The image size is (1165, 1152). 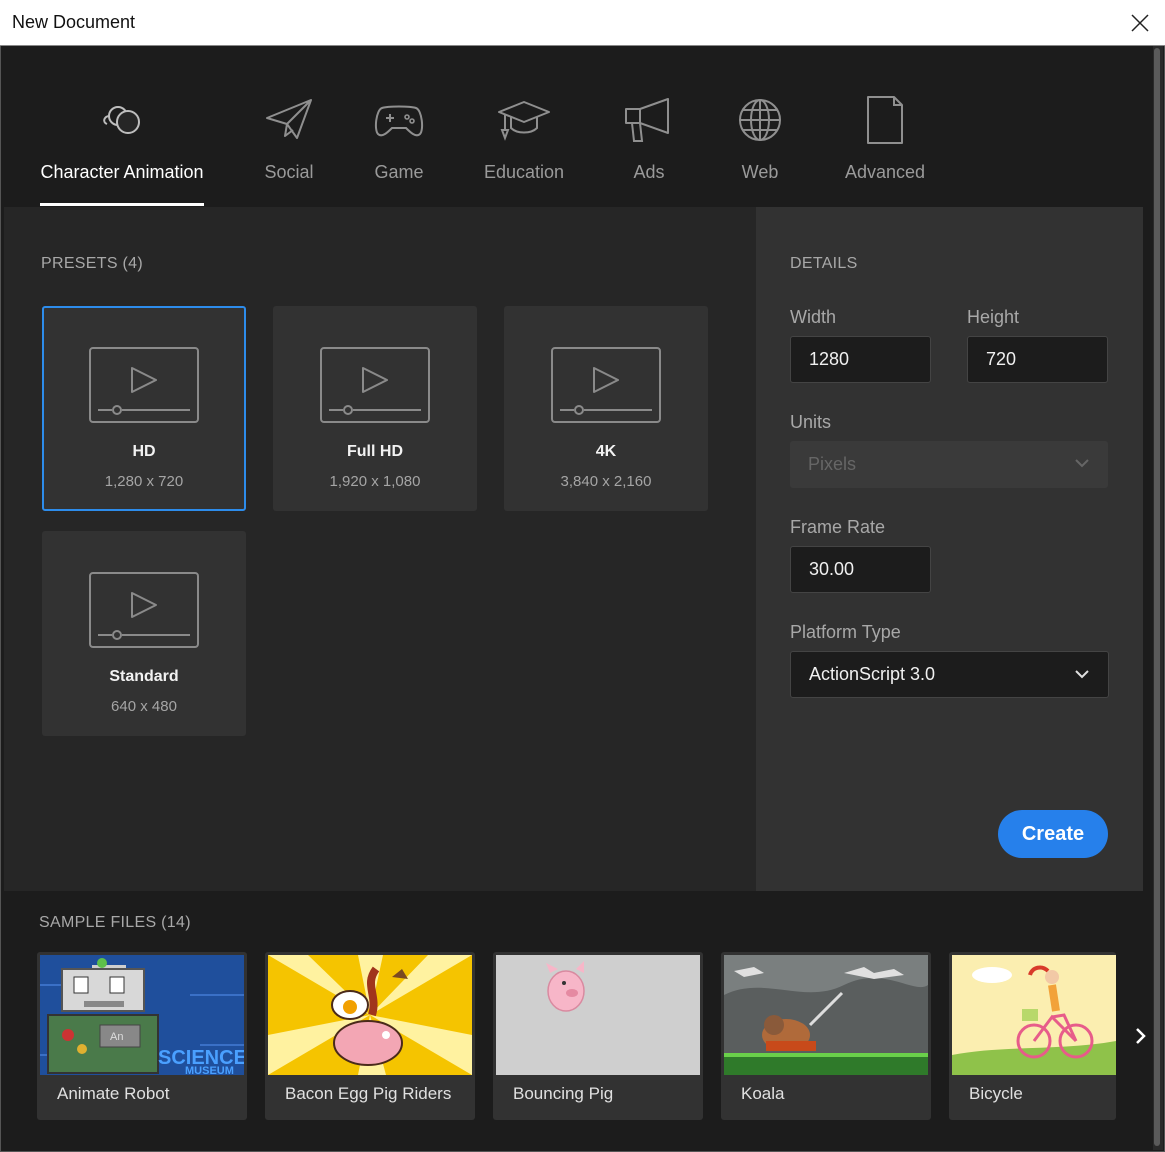 What do you see at coordinates (811, 422) in the screenshot?
I see `units-label: Units` at bounding box center [811, 422].